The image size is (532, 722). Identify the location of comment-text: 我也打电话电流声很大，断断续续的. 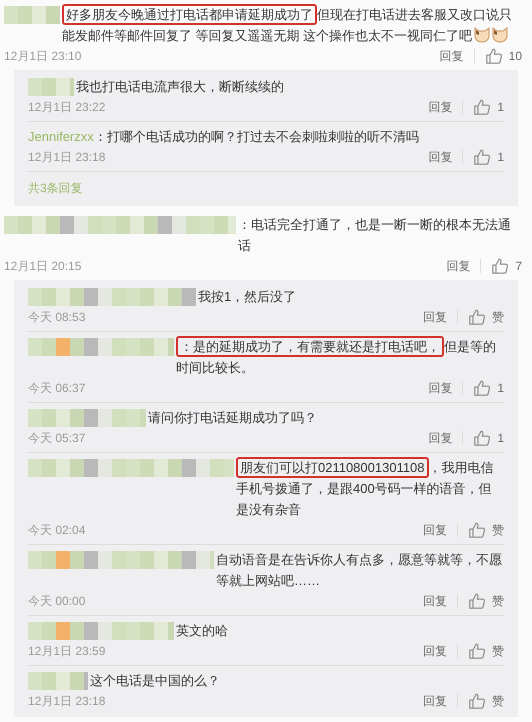
(180, 87).